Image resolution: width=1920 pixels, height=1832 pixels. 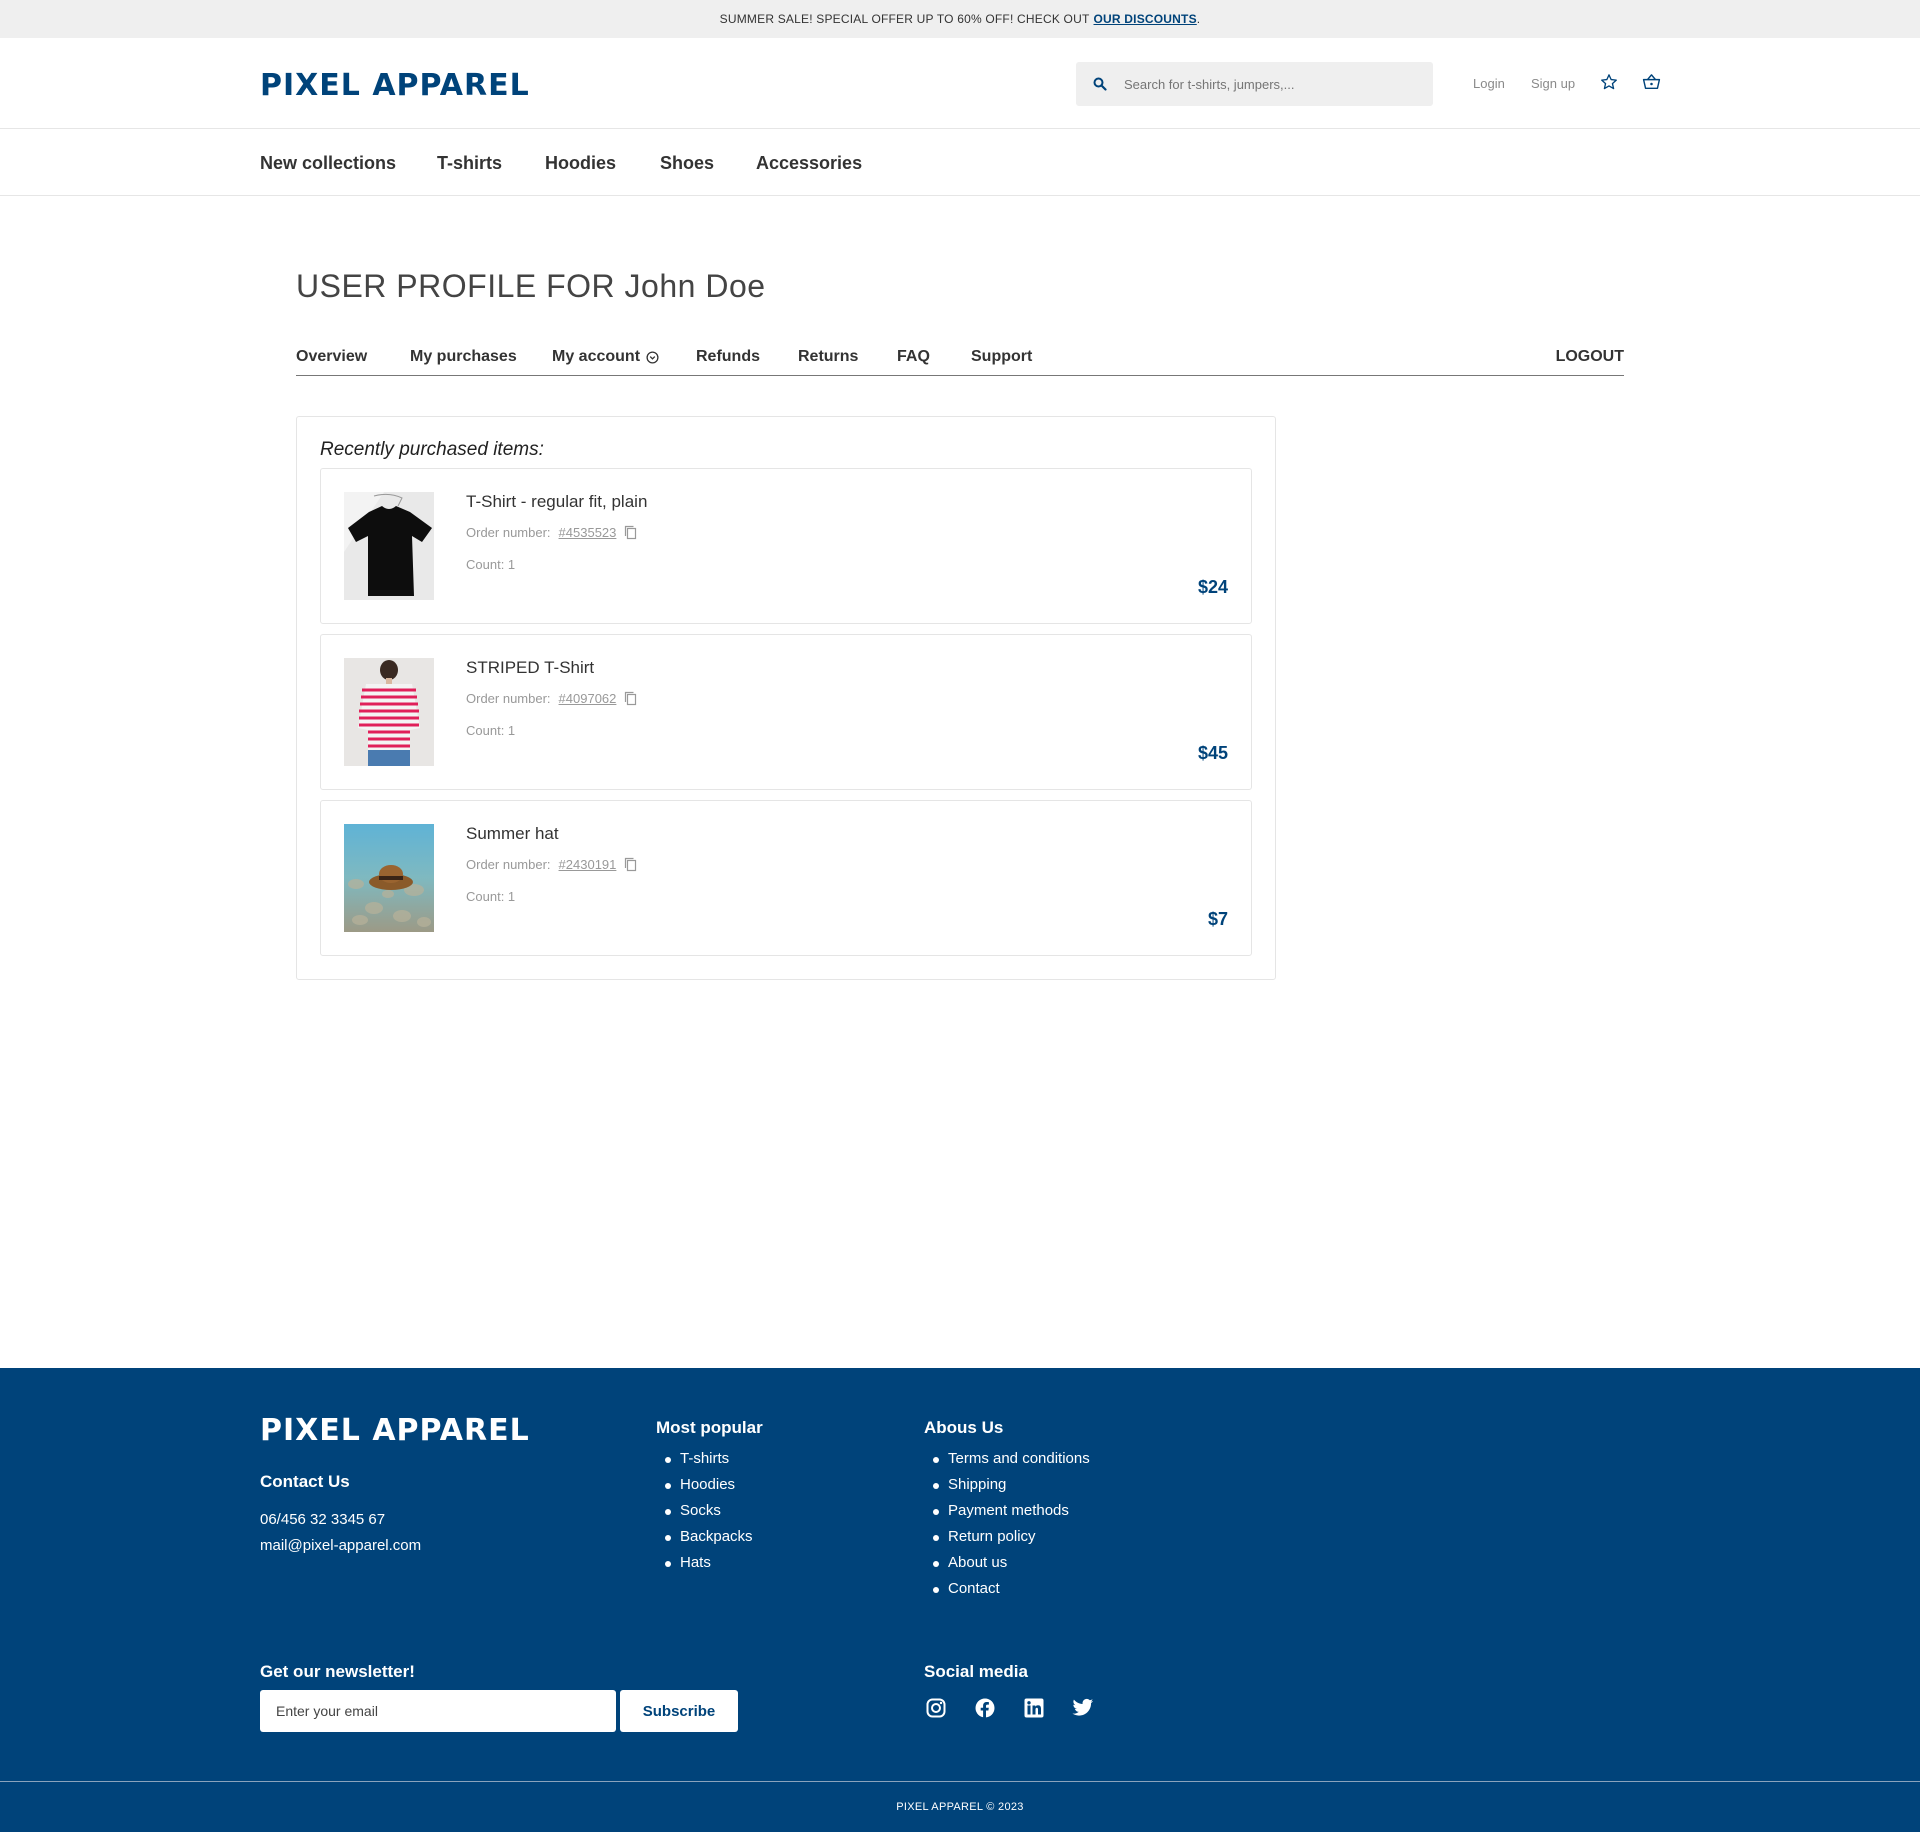 What do you see at coordinates (1007, 1511) in the screenshot?
I see `footer-link-payment-methods: Payment methods` at bounding box center [1007, 1511].